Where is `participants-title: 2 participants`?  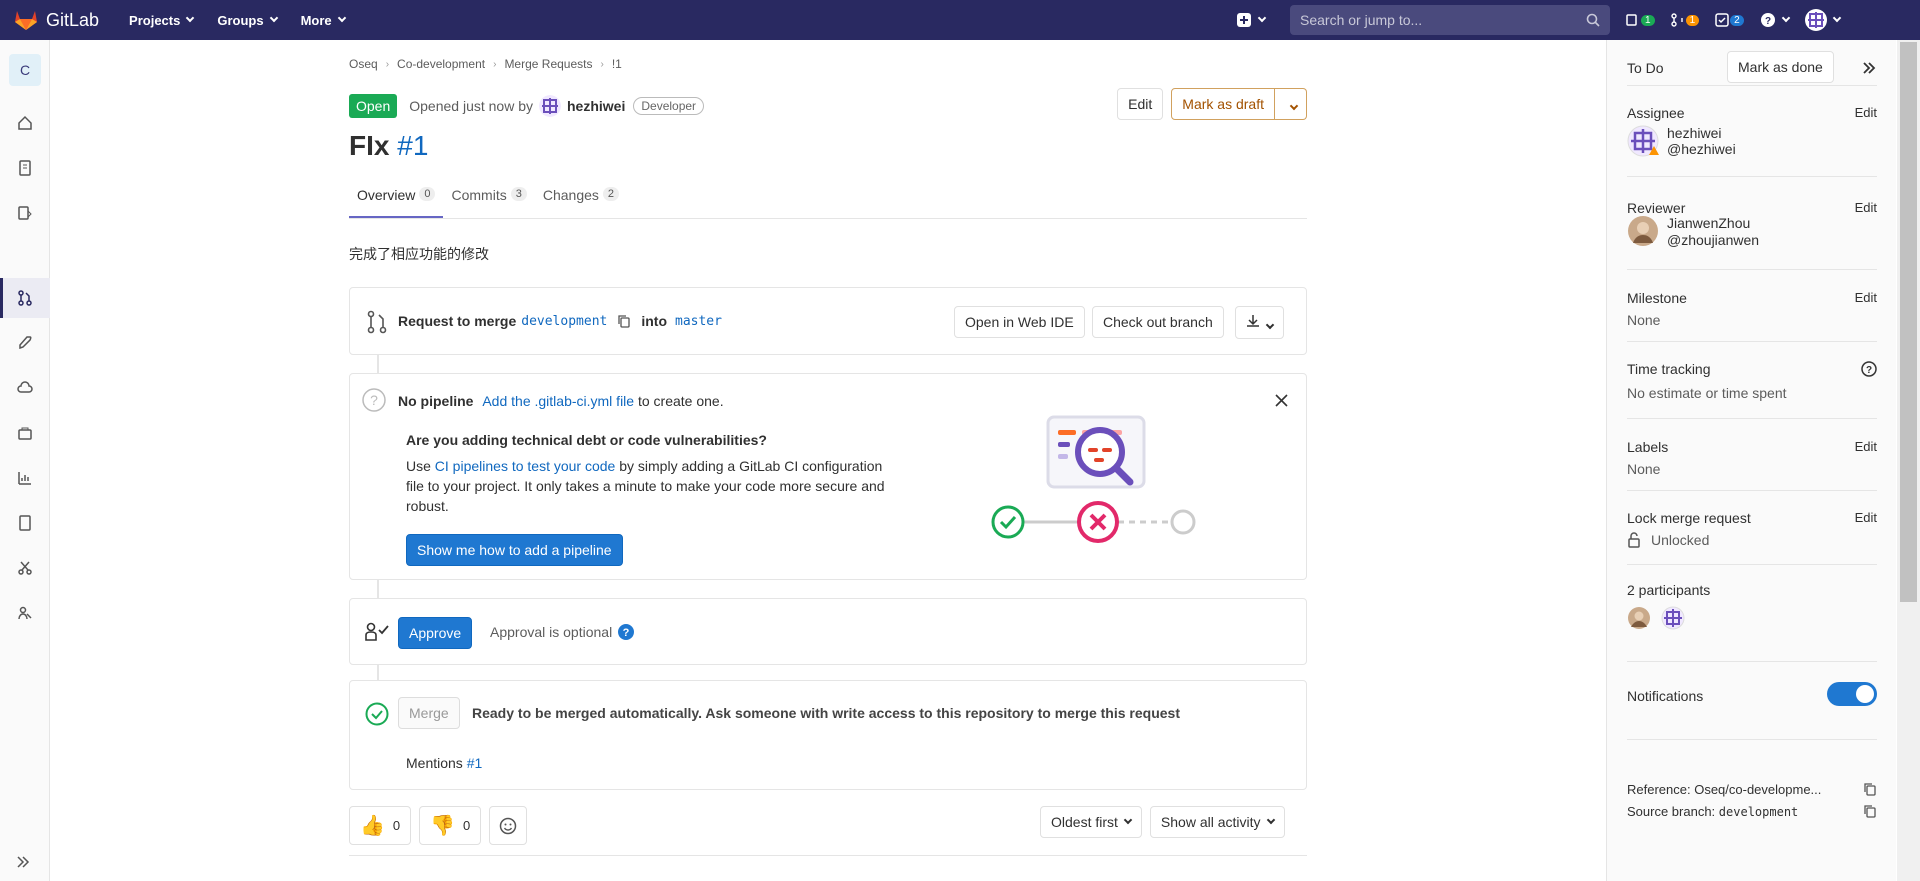 participants-title: 2 participants is located at coordinates (1669, 590).